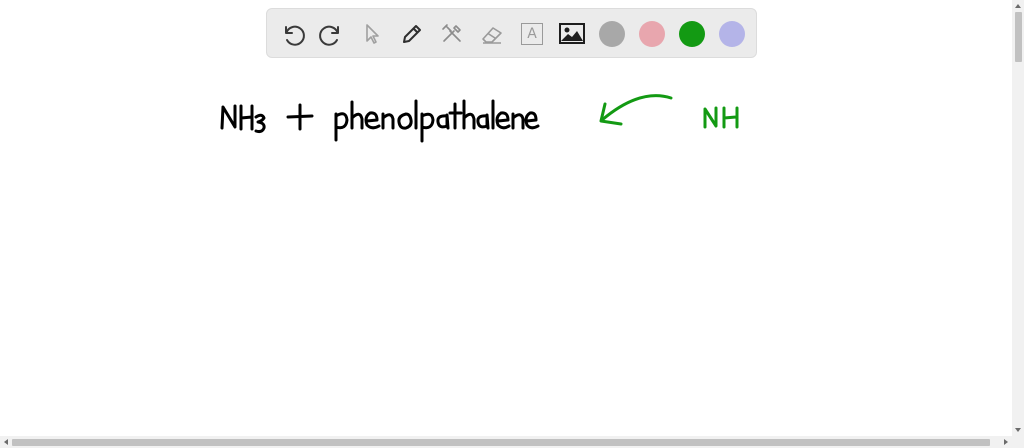 This screenshot has height=448, width=1024. I want to click on text-tool-button: A, so click(532, 34).